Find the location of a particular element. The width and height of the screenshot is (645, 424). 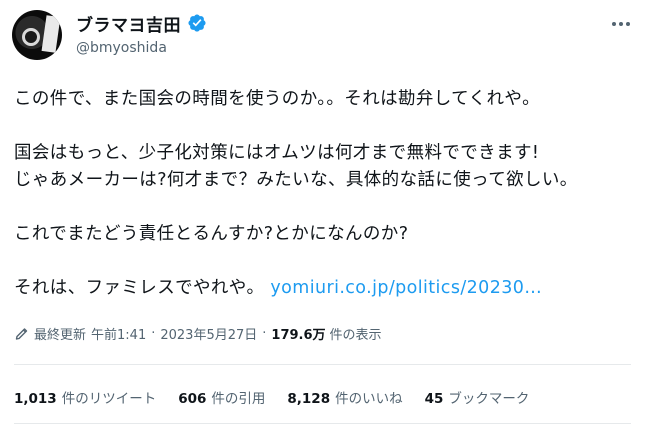

tweet-line-text: それは、ファミレスでやれや。 is located at coordinates (139, 288).